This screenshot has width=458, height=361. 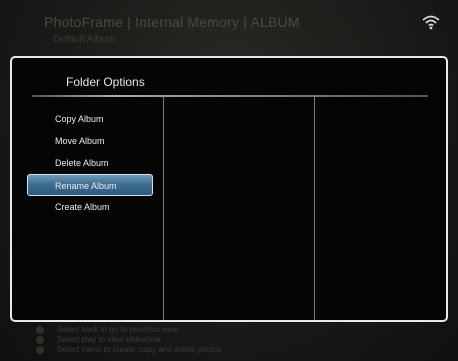 What do you see at coordinates (93, 141) in the screenshot?
I see `menu-item-move-album: Move Album` at bounding box center [93, 141].